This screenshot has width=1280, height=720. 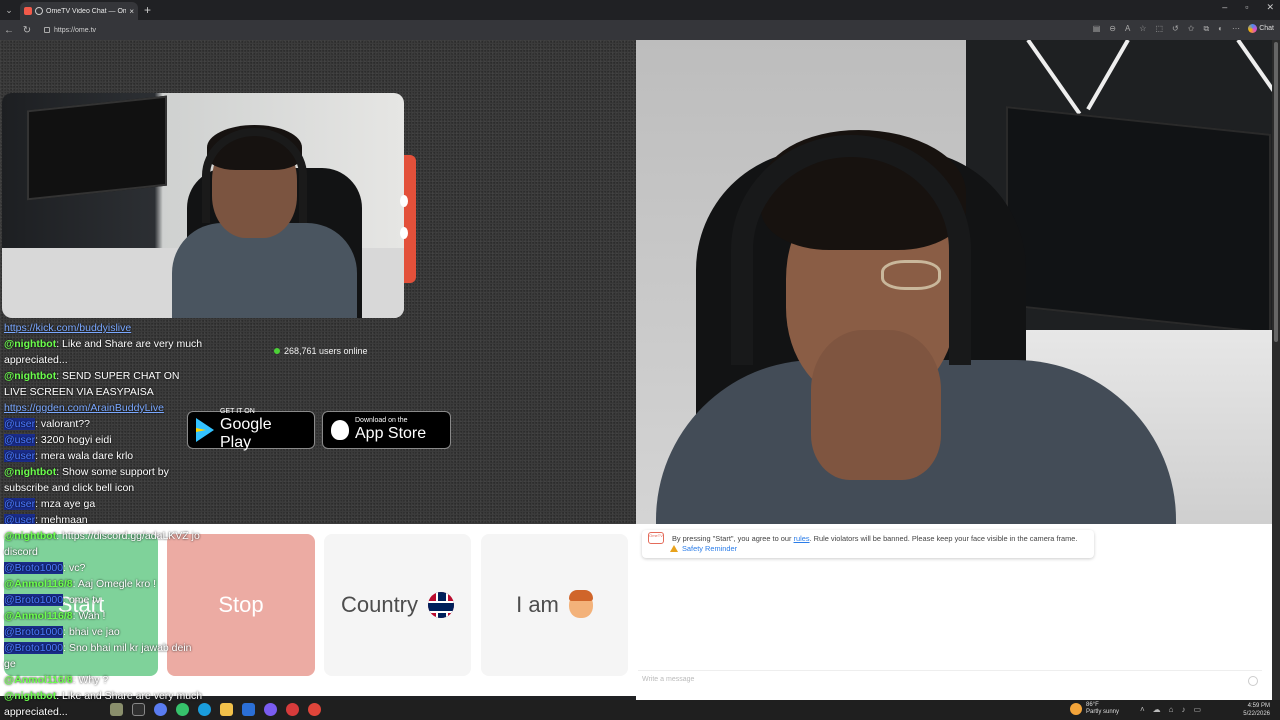 I want to click on google-play-badge: GET IT ON Google Play, so click(x=251, y=429).